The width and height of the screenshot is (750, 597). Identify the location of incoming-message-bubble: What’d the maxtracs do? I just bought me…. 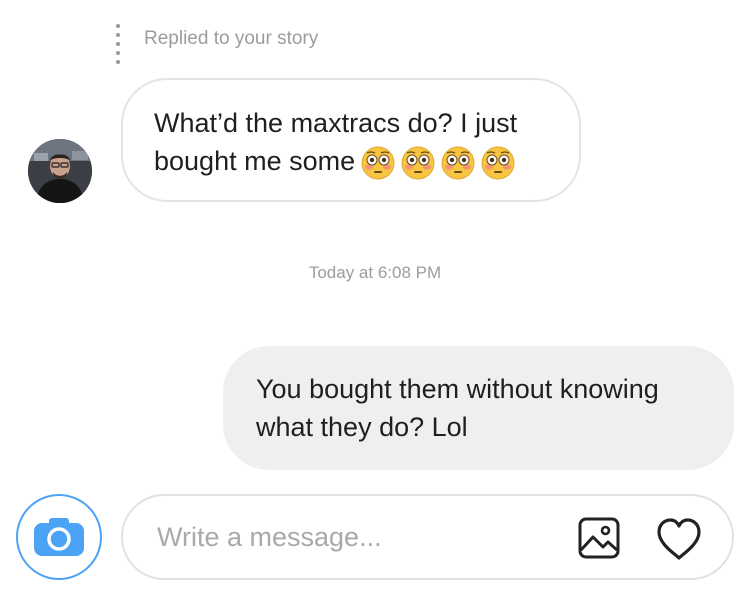
(351, 140).